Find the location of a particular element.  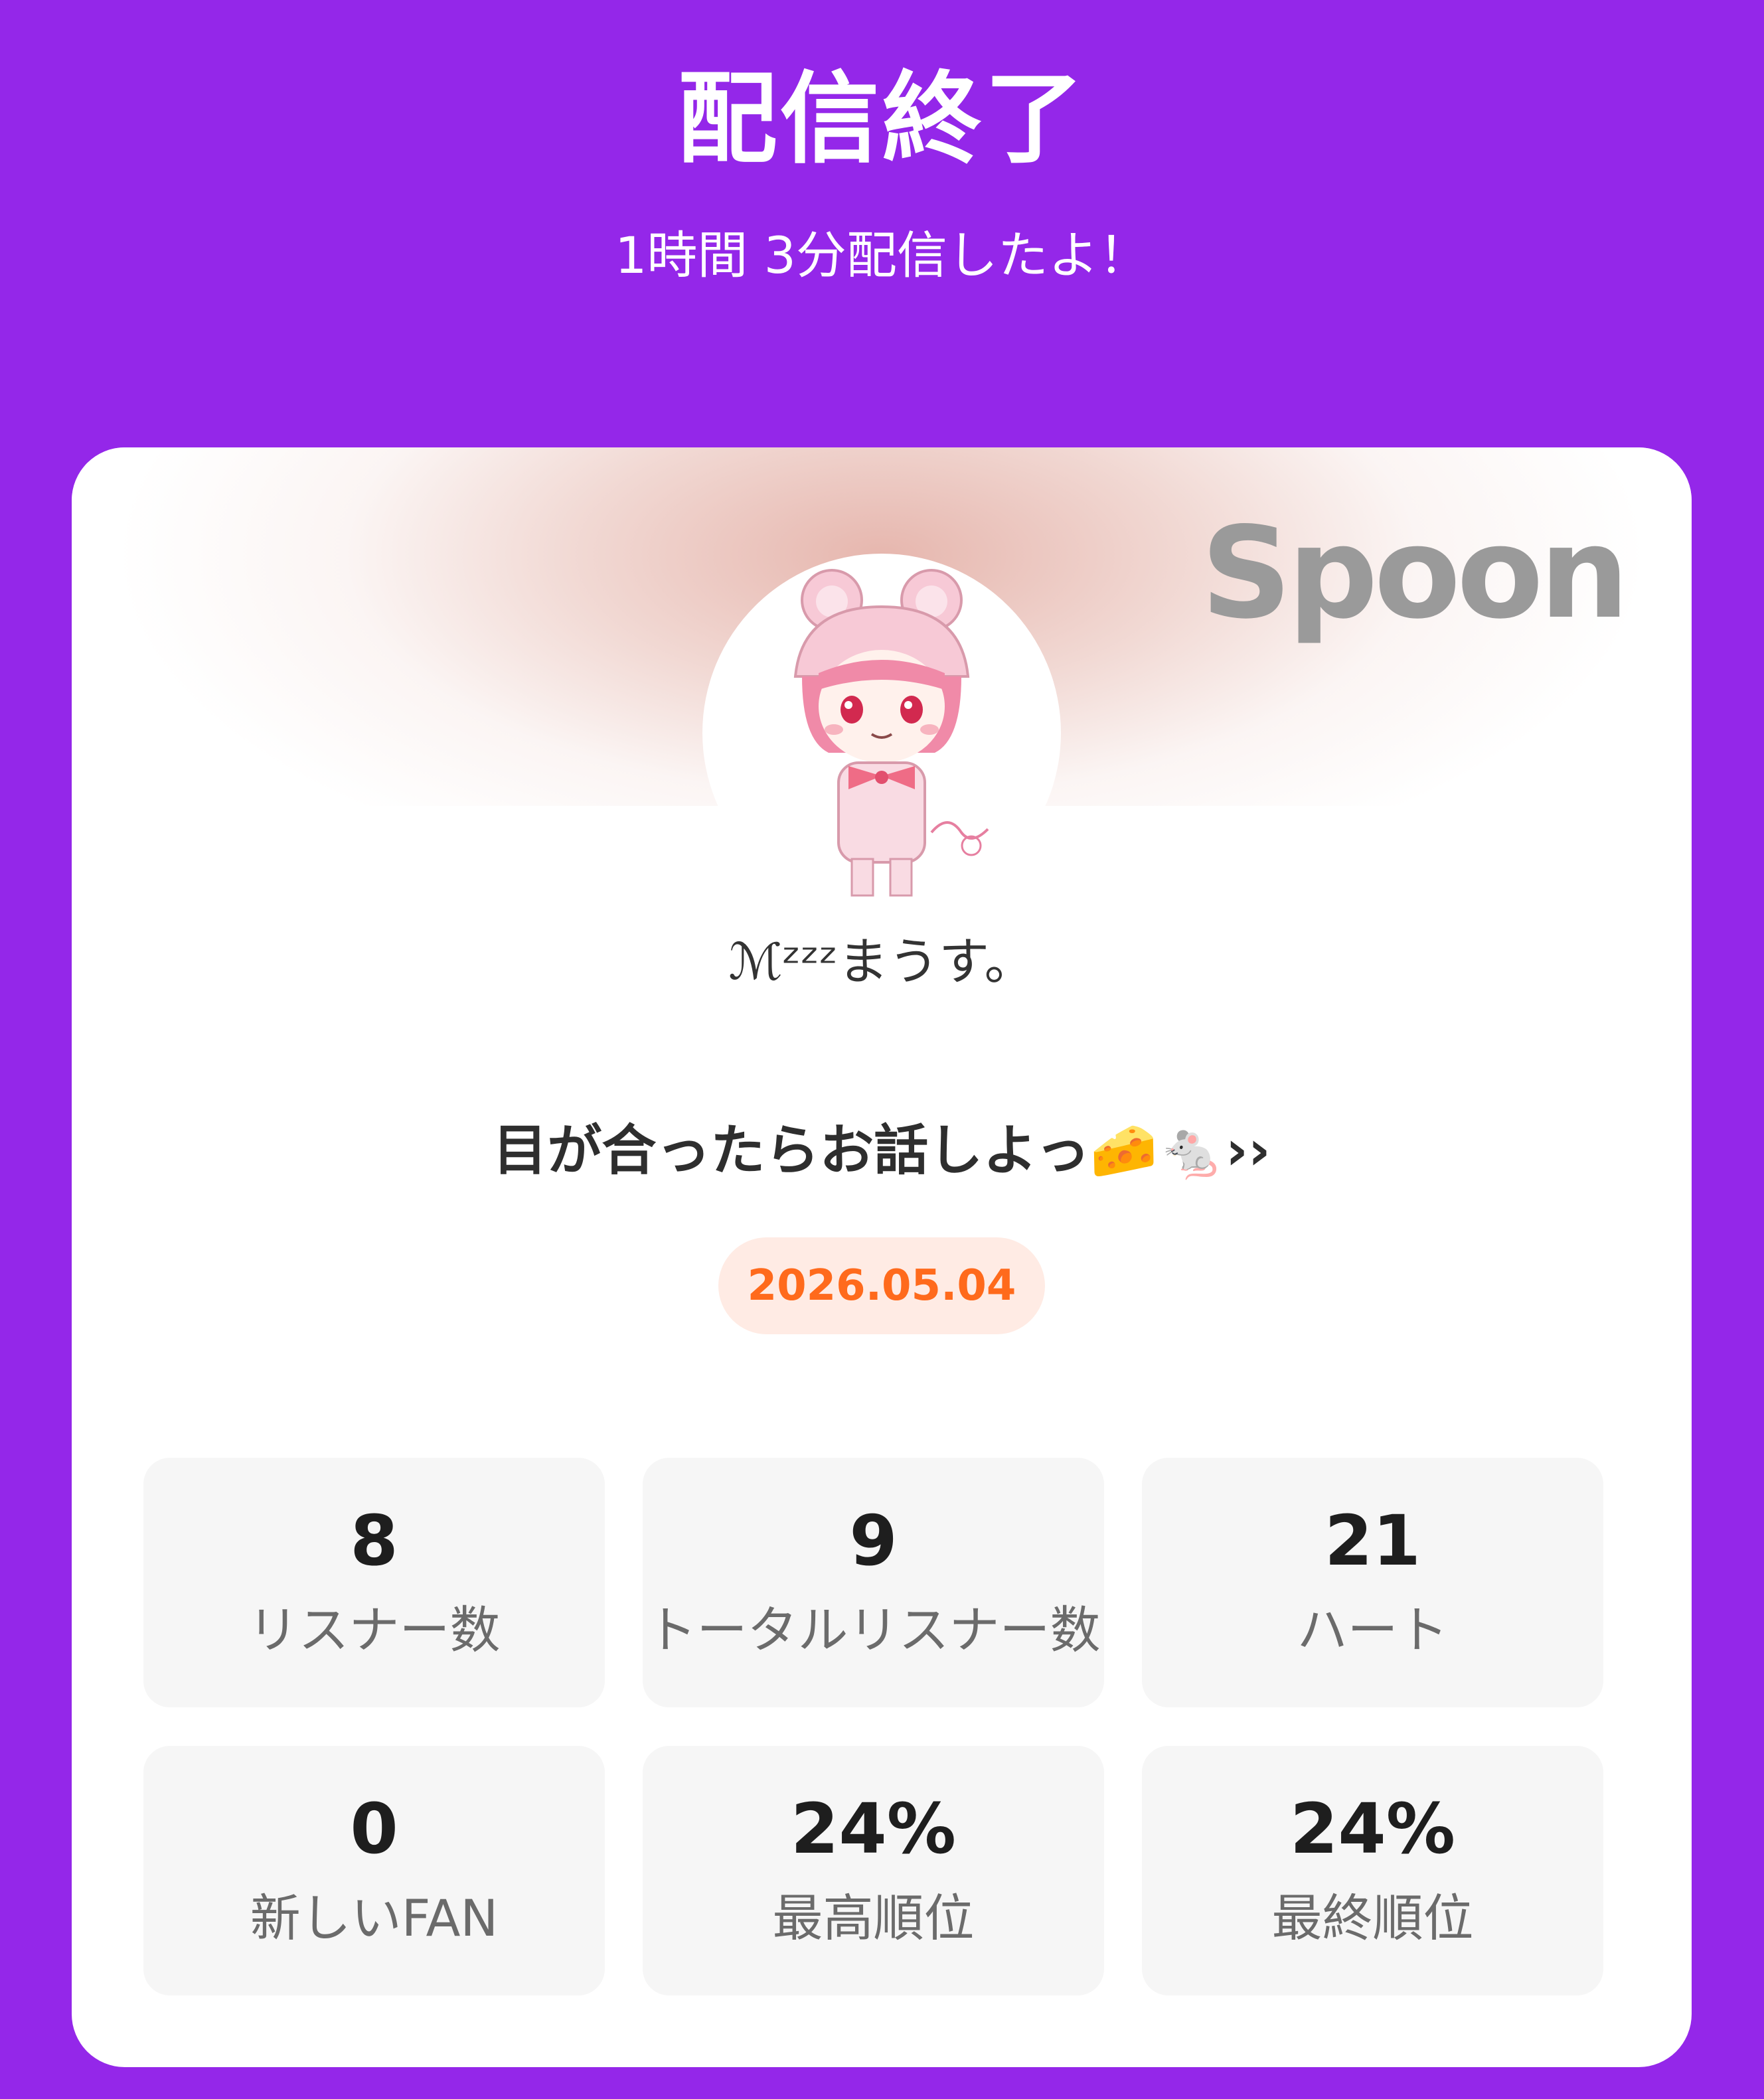

stat-value: 21 is located at coordinates (1372, 1540).